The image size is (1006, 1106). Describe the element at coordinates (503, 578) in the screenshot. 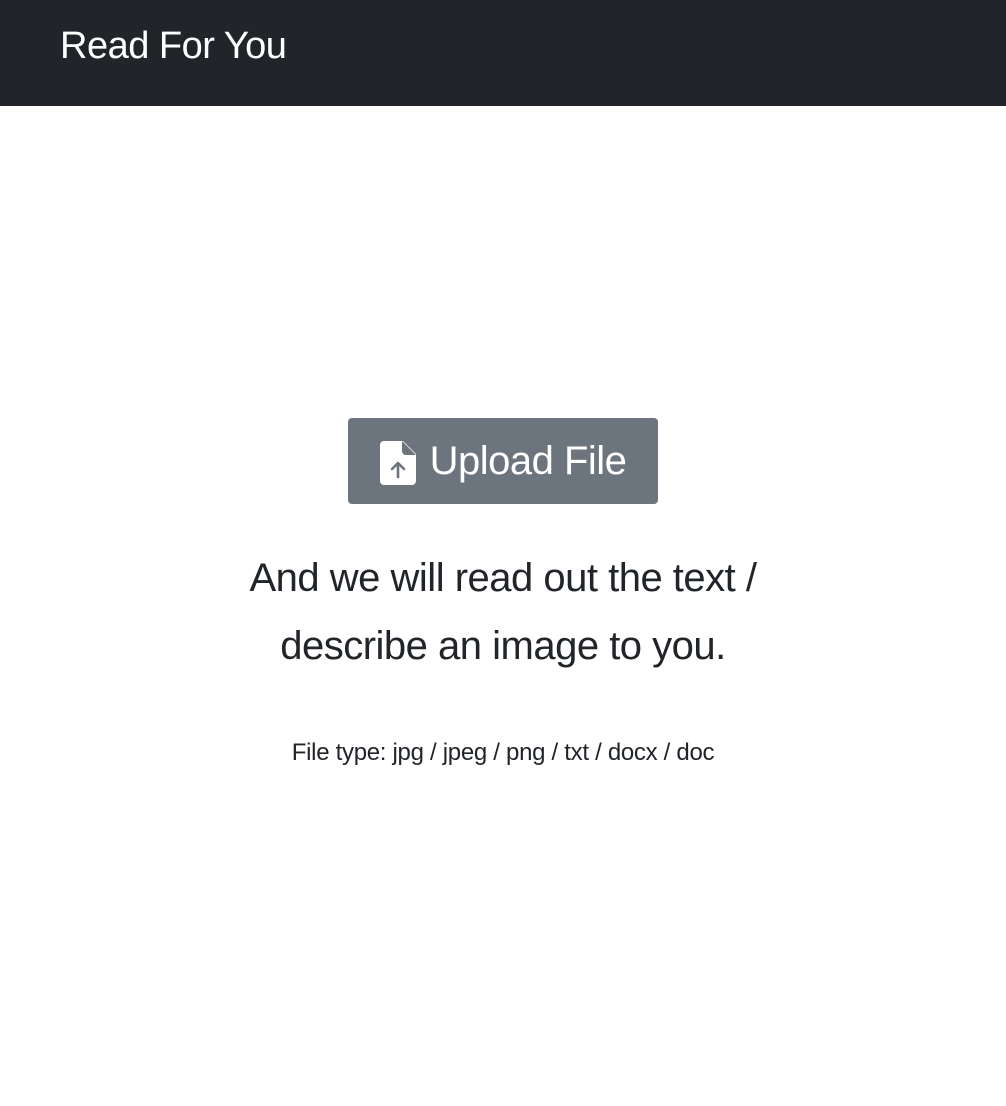

I see `tagline-line-1: And we will read out the text /` at that location.